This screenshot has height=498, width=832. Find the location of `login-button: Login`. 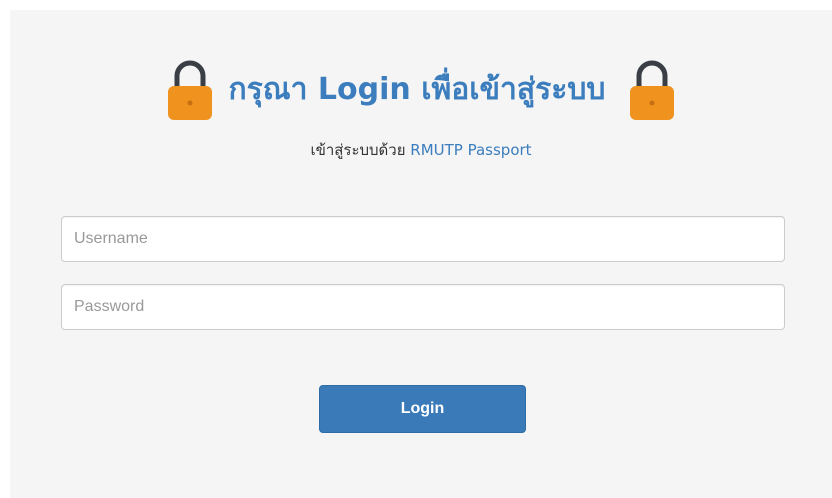

login-button: Login is located at coordinates (422, 409).